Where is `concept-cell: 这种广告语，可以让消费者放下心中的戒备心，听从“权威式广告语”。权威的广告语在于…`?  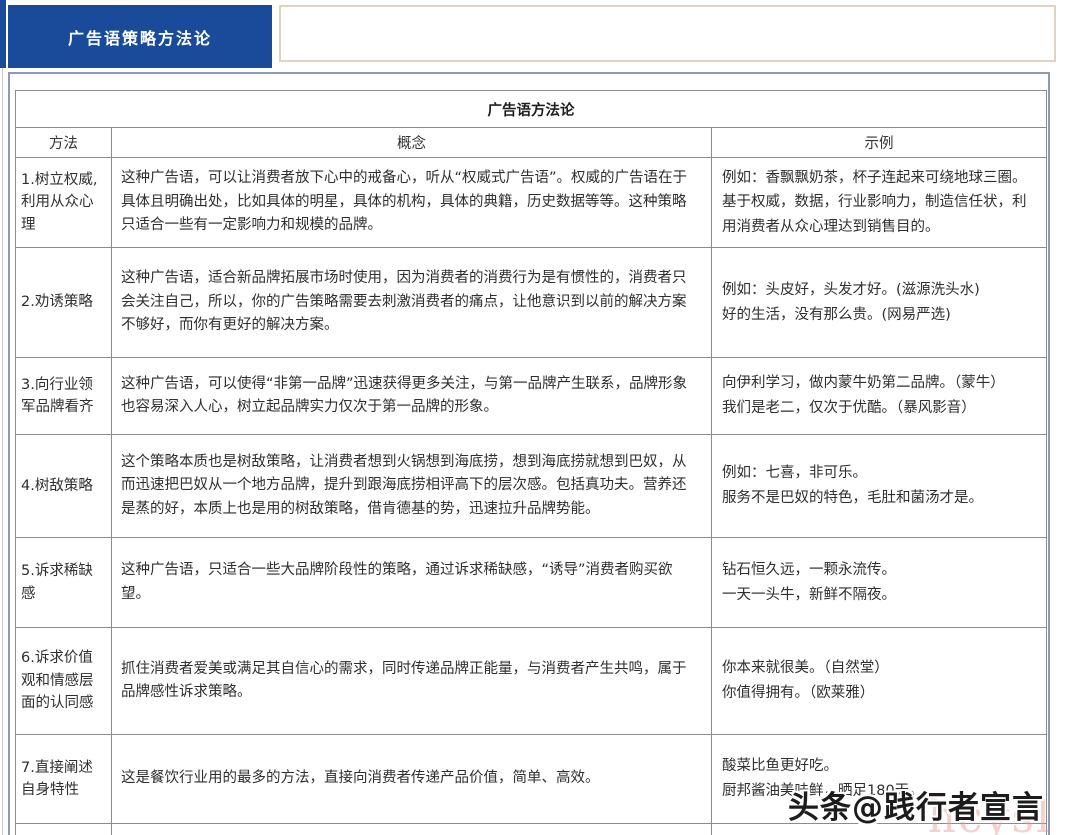
concept-cell: 这种广告语，可以让消费者放下心中的戒备心，听从“权威式广告语”。权威的广告语在于… is located at coordinates (411, 202).